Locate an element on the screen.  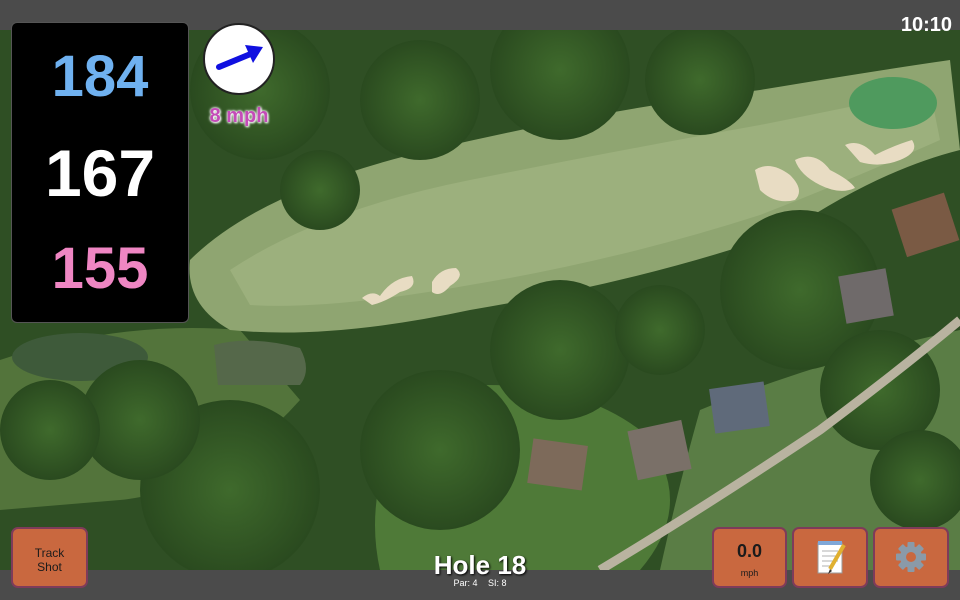
track-shot-label-line2: Shot is located at coordinates (49, 567).